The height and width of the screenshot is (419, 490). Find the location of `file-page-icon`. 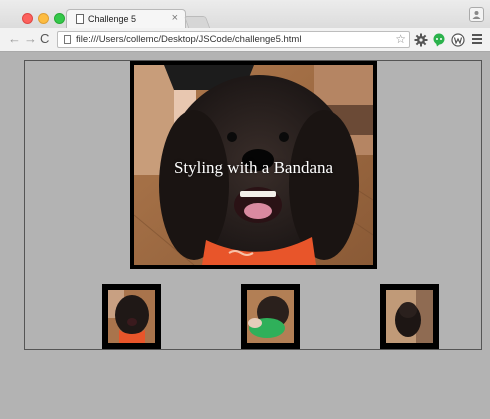

file-page-icon is located at coordinates (67, 39).